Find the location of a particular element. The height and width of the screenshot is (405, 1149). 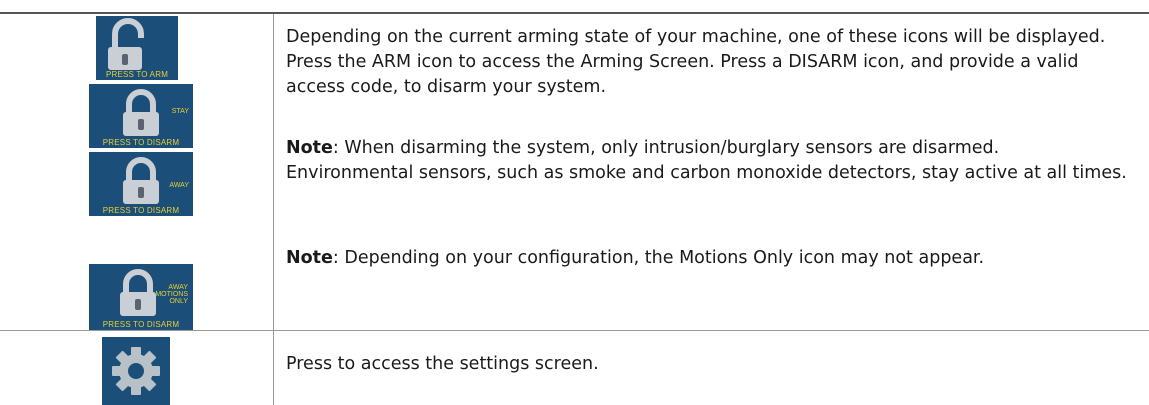

disarm-motions-caption: PRESS TO DISARM is located at coordinates (141, 324).